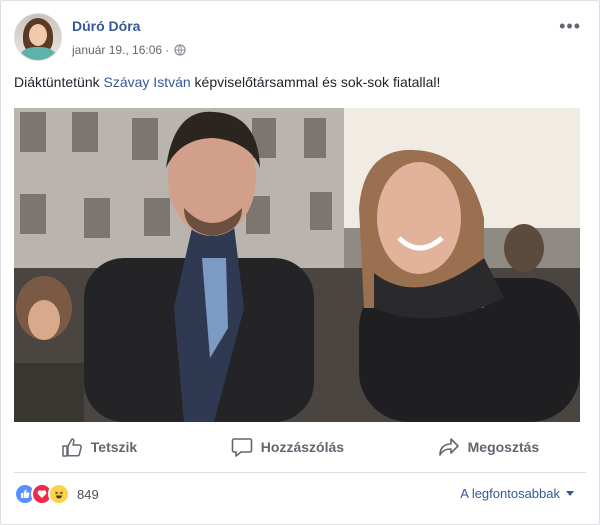 The width and height of the screenshot is (600, 525). What do you see at coordinates (44, 320) in the screenshot?
I see `crowd-face-left` at bounding box center [44, 320].